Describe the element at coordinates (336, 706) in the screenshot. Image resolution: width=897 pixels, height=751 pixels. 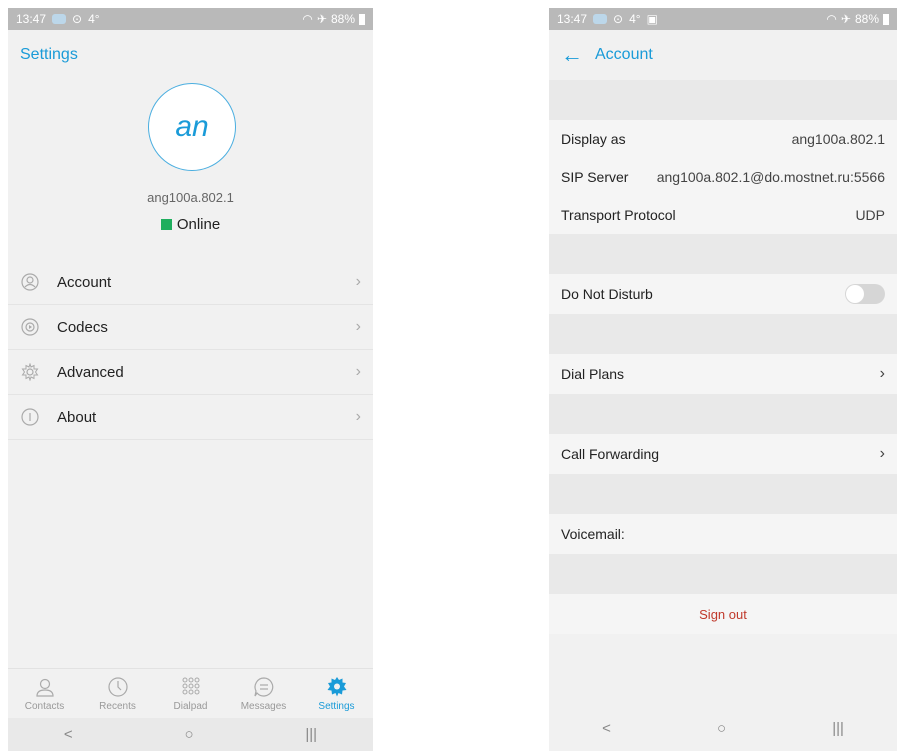
I see `tab-label: Settings` at that location.